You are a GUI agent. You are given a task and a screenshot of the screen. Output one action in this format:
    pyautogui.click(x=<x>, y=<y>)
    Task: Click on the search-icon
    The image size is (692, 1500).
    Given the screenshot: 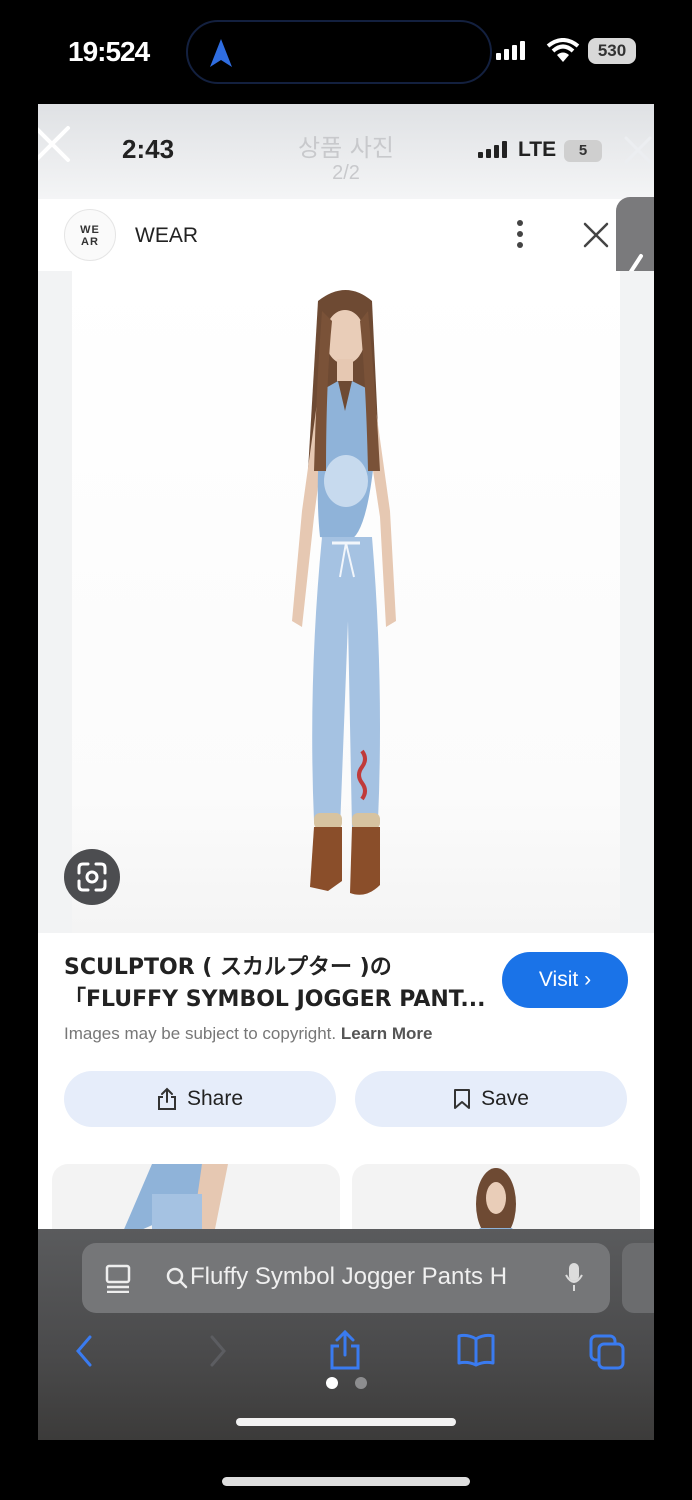 What is the action you would take?
    pyautogui.click(x=177, y=1278)
    